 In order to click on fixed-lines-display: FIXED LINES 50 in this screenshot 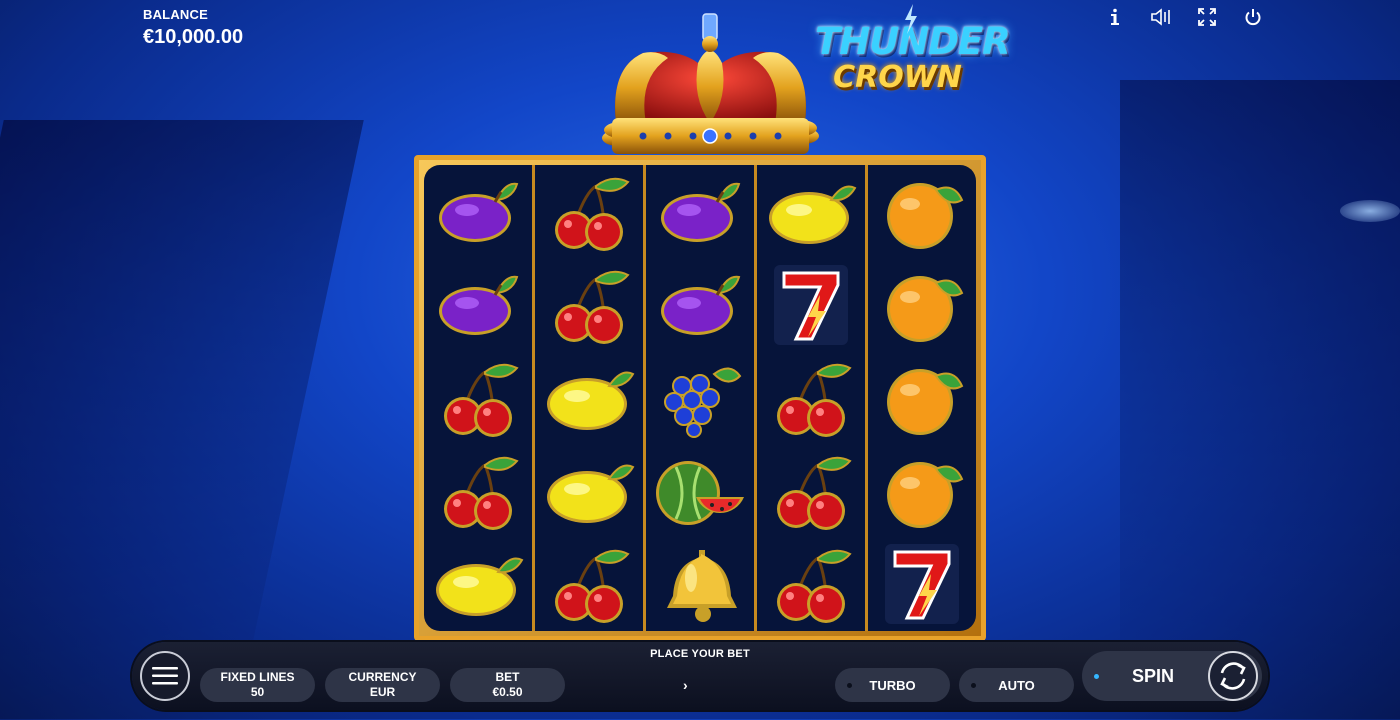, I will do `click(257, 685)`.